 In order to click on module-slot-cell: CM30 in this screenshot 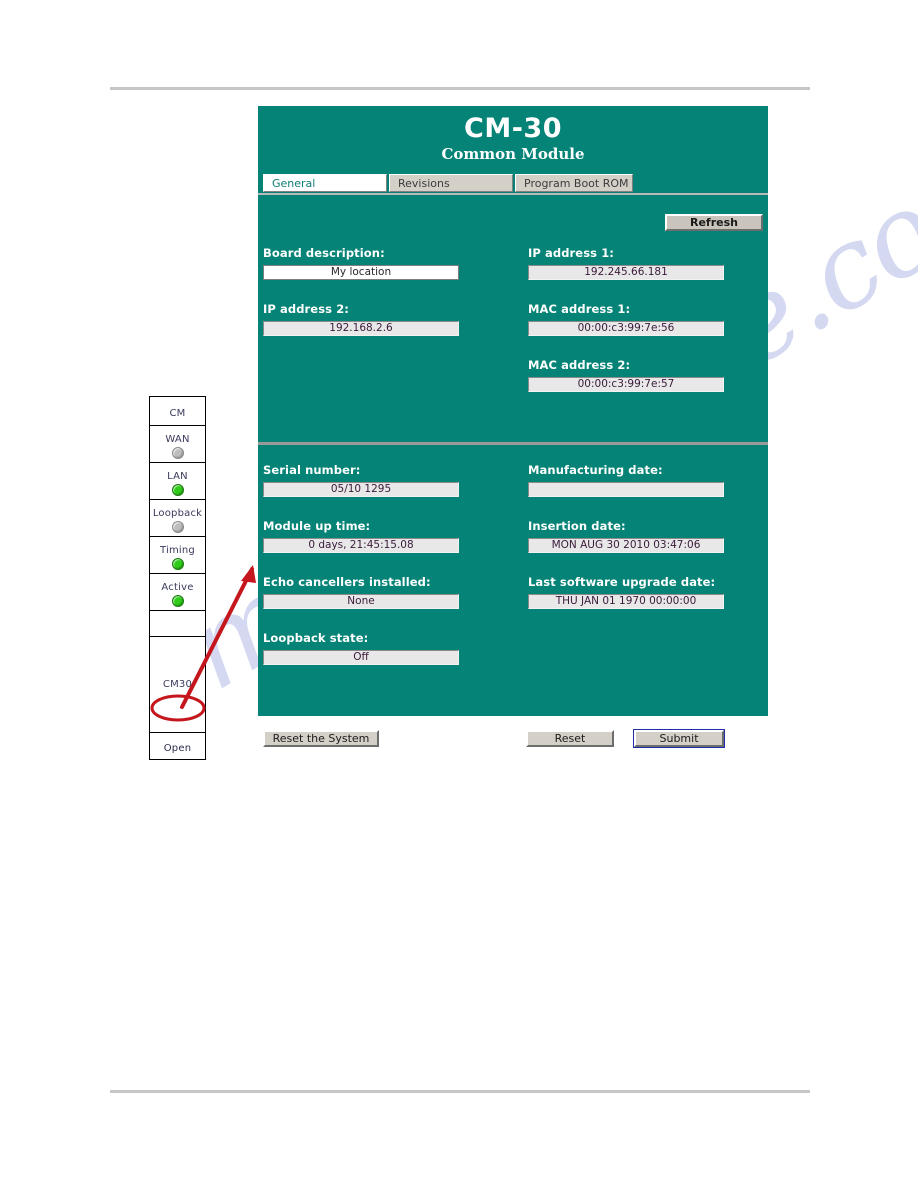, I will do `click(177, 685)`.